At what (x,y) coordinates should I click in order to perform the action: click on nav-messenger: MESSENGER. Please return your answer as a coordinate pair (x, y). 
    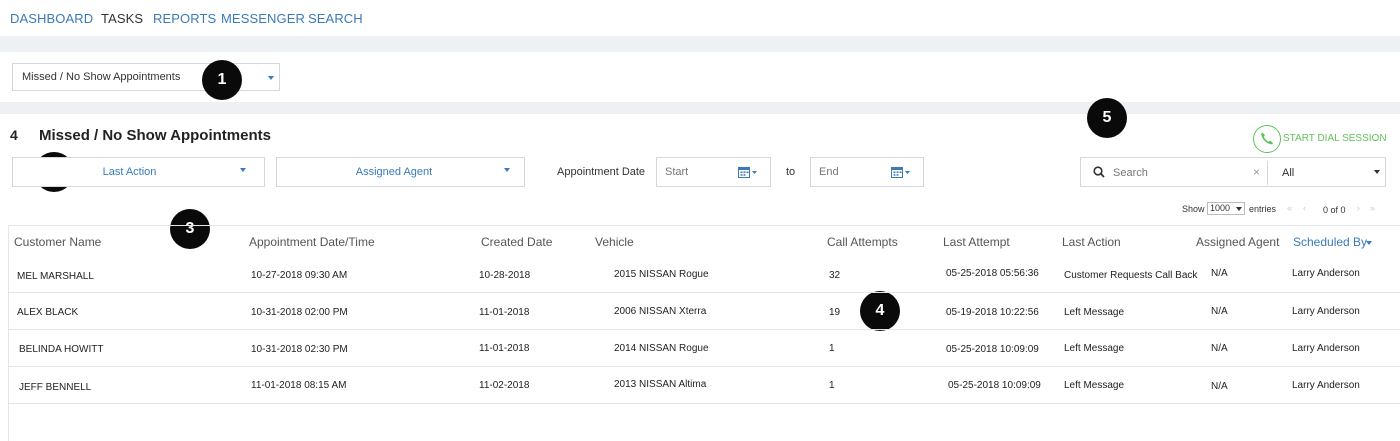
    Looking at the image, I should click on (263, 18).